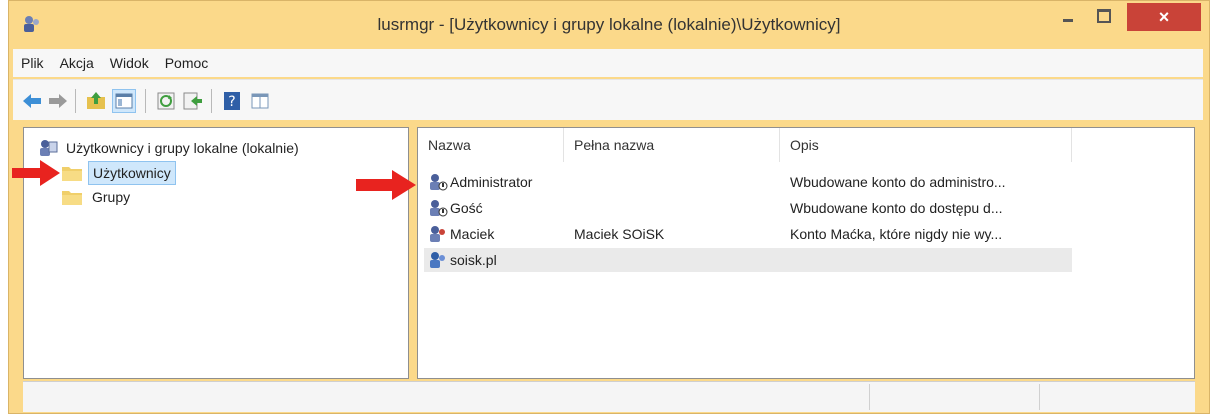  Describe the element at coordinates (96, 101) in the screenshot. I see `up-folder-icon` at that location.